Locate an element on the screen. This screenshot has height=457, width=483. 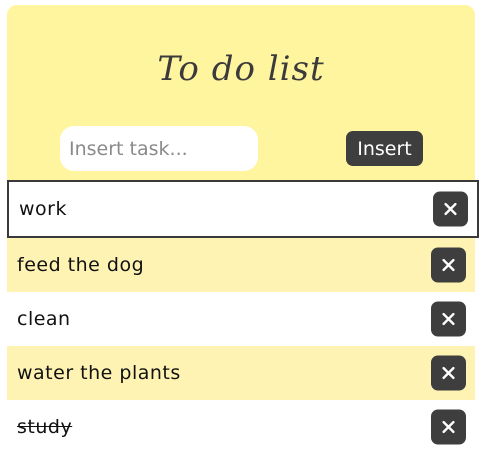
task-input is located at coordinates (159, 148).